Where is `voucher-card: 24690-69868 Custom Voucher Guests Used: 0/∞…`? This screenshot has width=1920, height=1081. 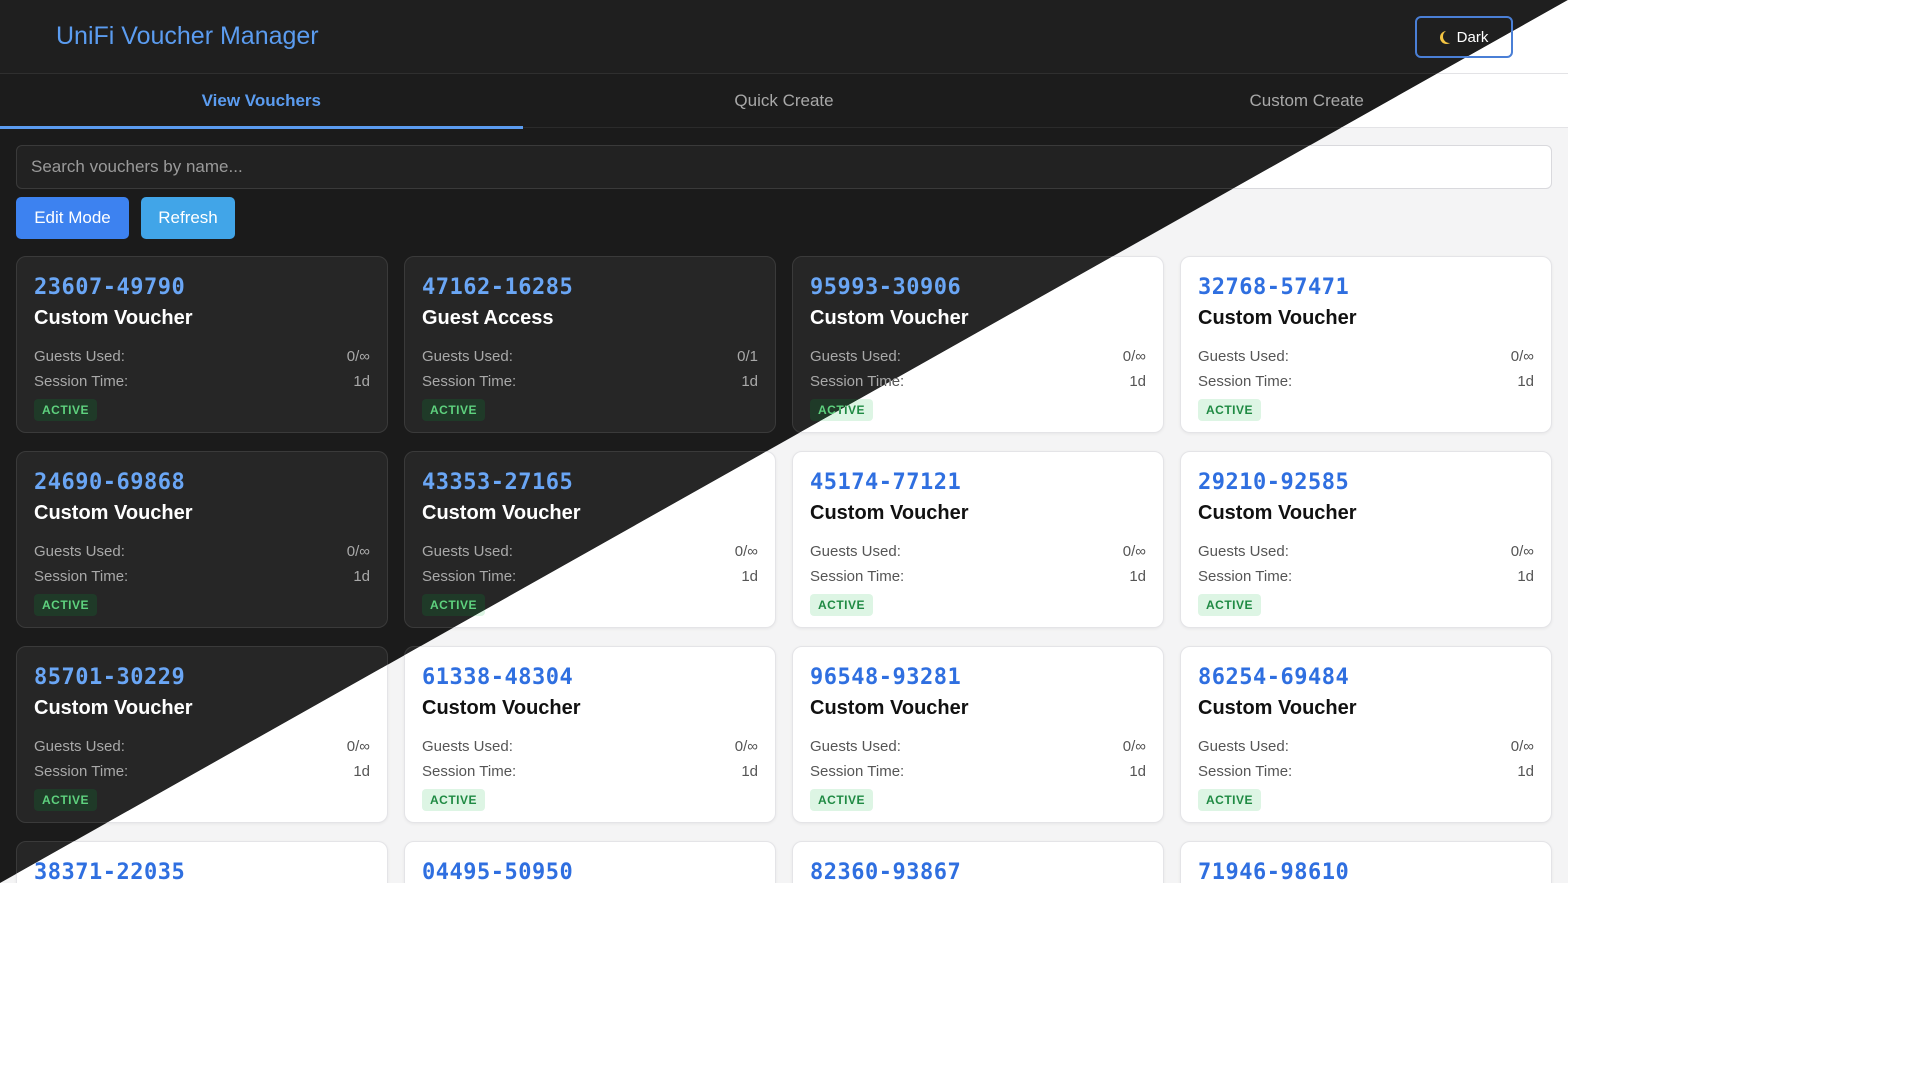
voucher-card: 24690-69868 Custom Voucher Guests Used: 0/∞… is located at coordinates (202, 539).